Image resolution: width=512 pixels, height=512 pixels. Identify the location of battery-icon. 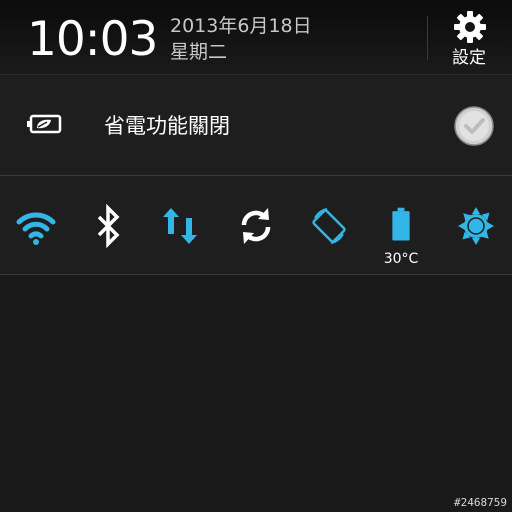
(401, 224).